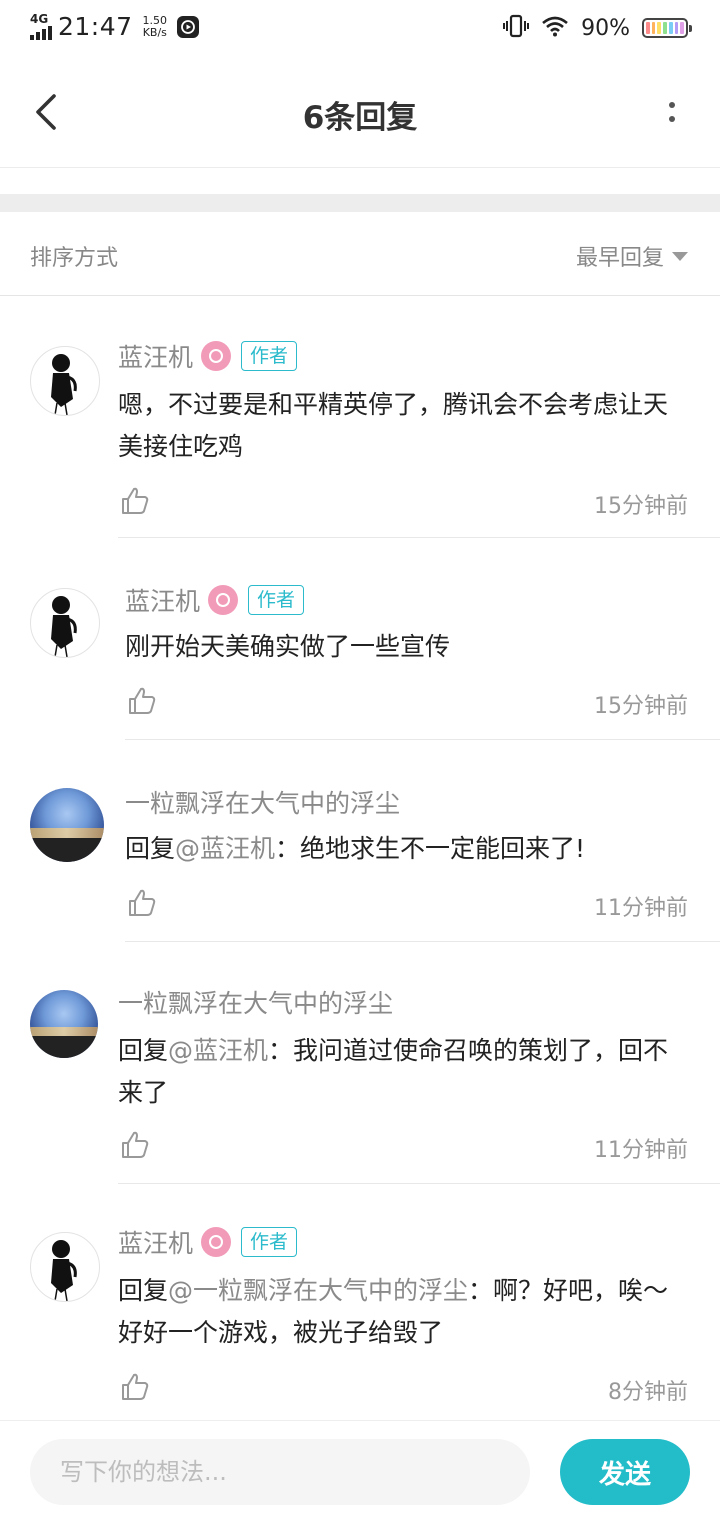 The height and width of the screenshot is (1520, 720). I want to click on speed-unit: KB/s, so click(154, 32).